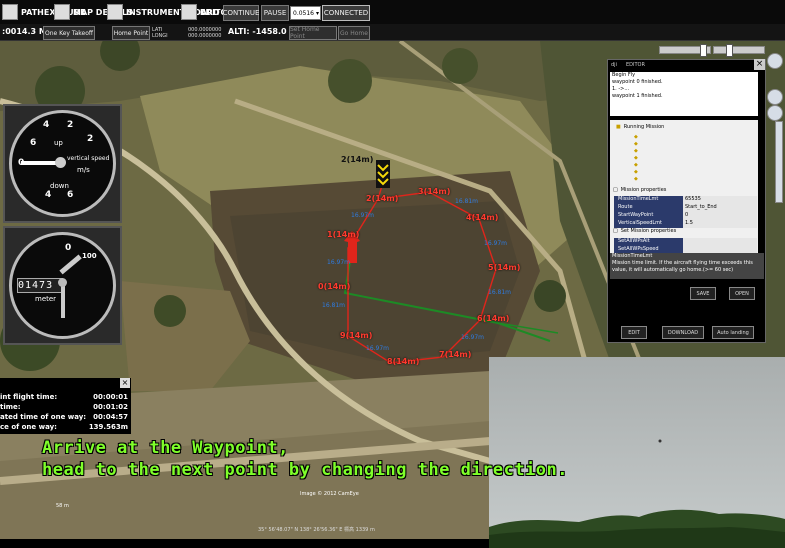 The width and height of the screenshot is (785, 548). Describe the element at coordinates (618, 127) in the screenshot. I see `folder-icon: ■` at that location.